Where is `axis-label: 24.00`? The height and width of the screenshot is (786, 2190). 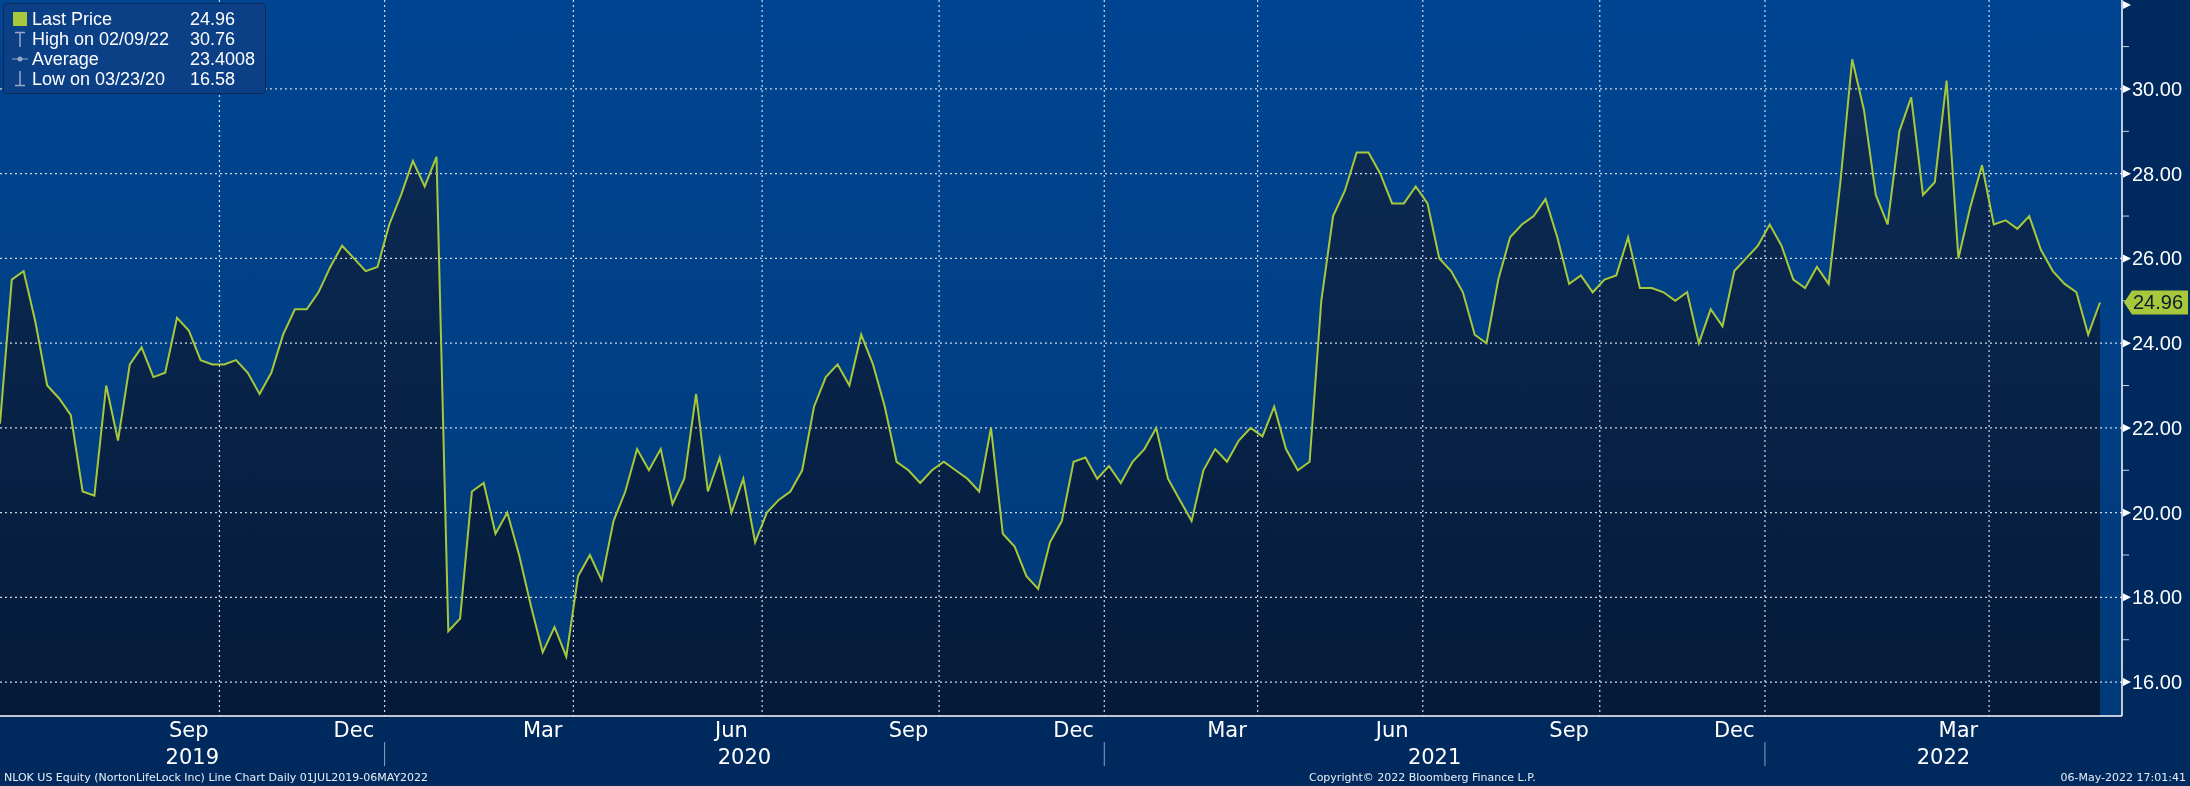 axis-label: 24.00 is located at coordinates (2157, 343).